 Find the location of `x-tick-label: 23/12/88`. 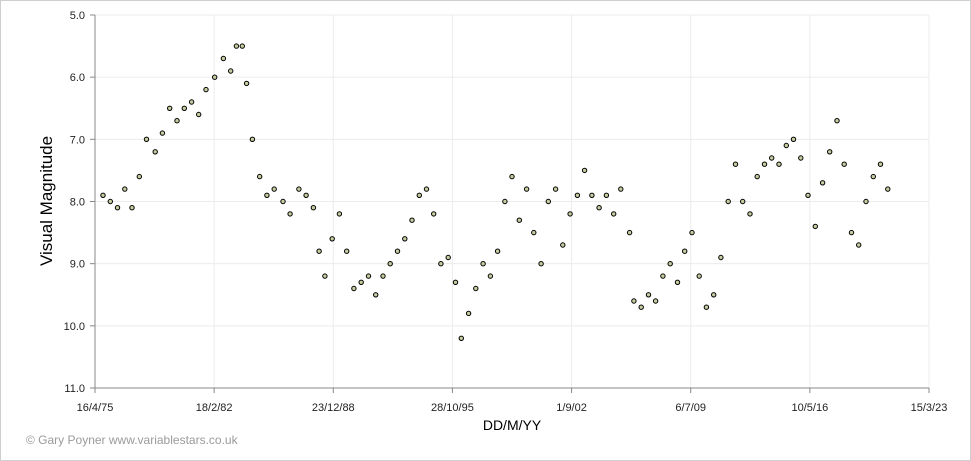

x-tick-label: 23/12/88 is located at coordinates (333, 408).